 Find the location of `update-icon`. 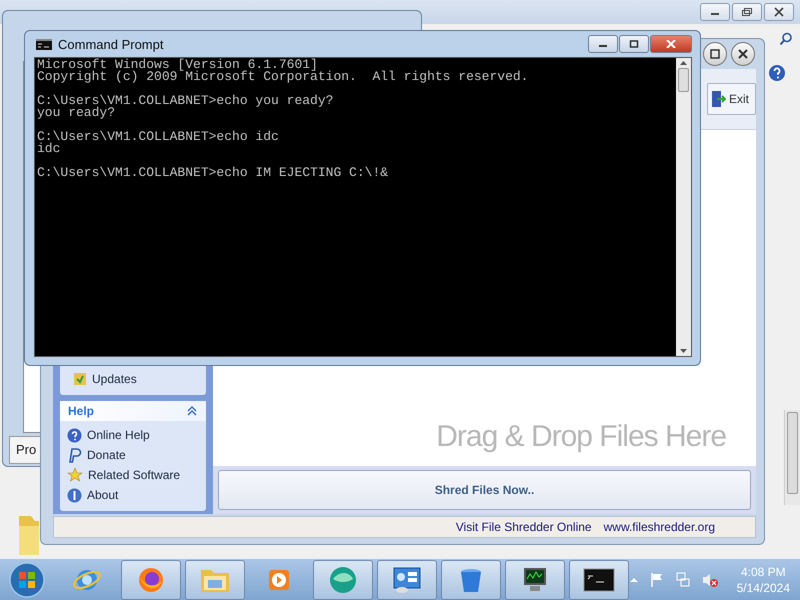

update-icon is located at coordinates (80, 379).